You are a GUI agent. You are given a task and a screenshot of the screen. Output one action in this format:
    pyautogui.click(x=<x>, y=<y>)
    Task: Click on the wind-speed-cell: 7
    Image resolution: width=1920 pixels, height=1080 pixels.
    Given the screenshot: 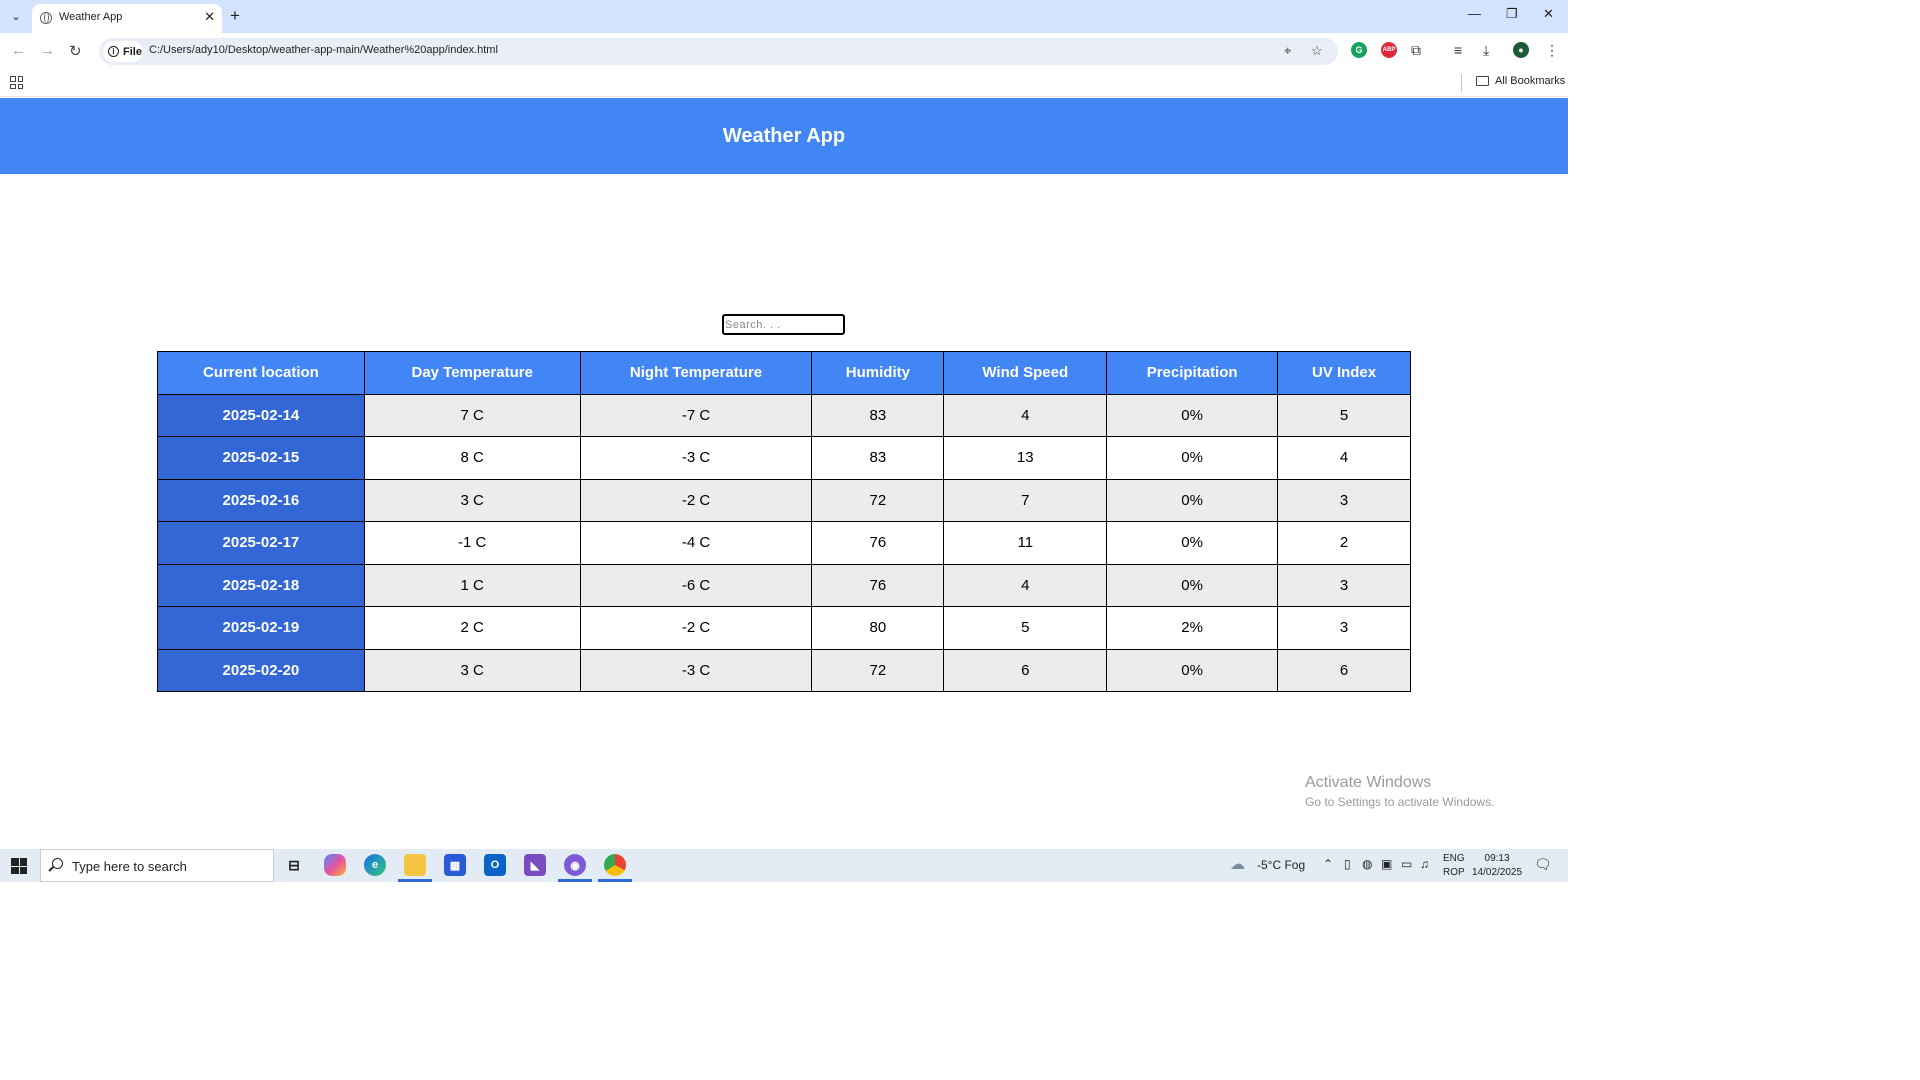 What is the action you would take?
    pyautogui.click(x=1025, y=500)
    